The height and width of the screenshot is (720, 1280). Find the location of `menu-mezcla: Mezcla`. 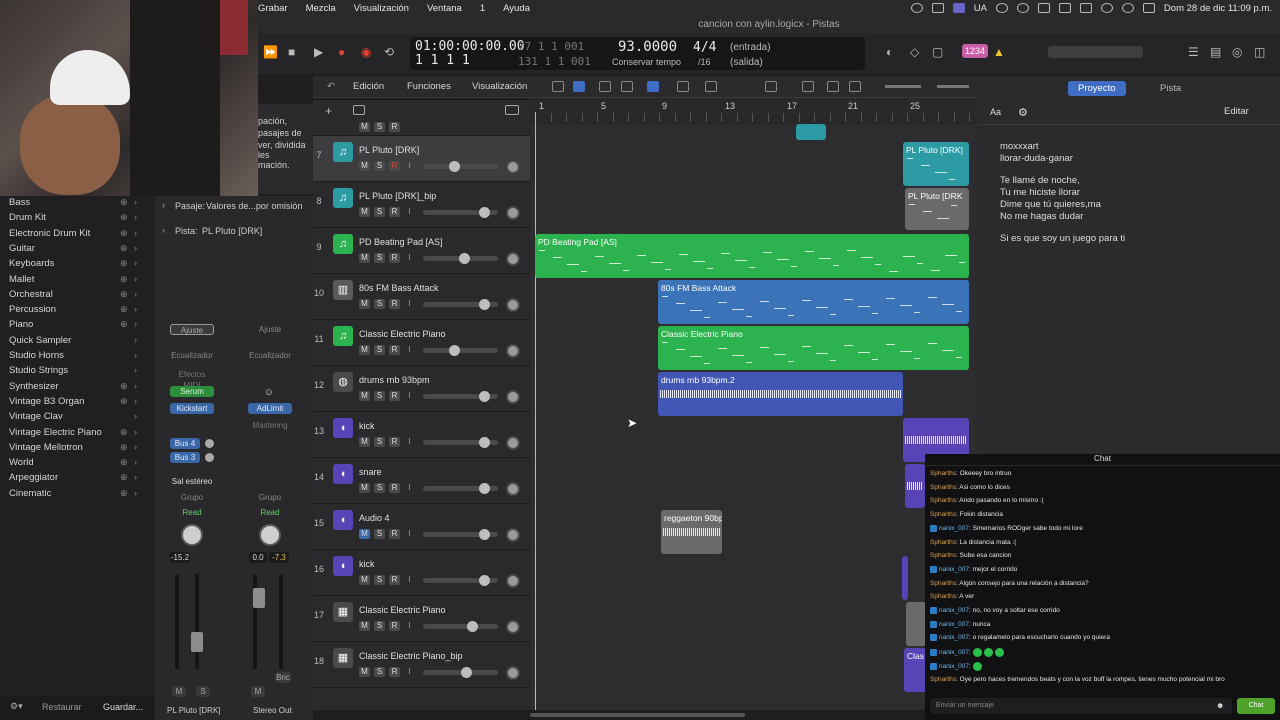

menu-mezcla: Mezcla is located at coordinates (321, 8).